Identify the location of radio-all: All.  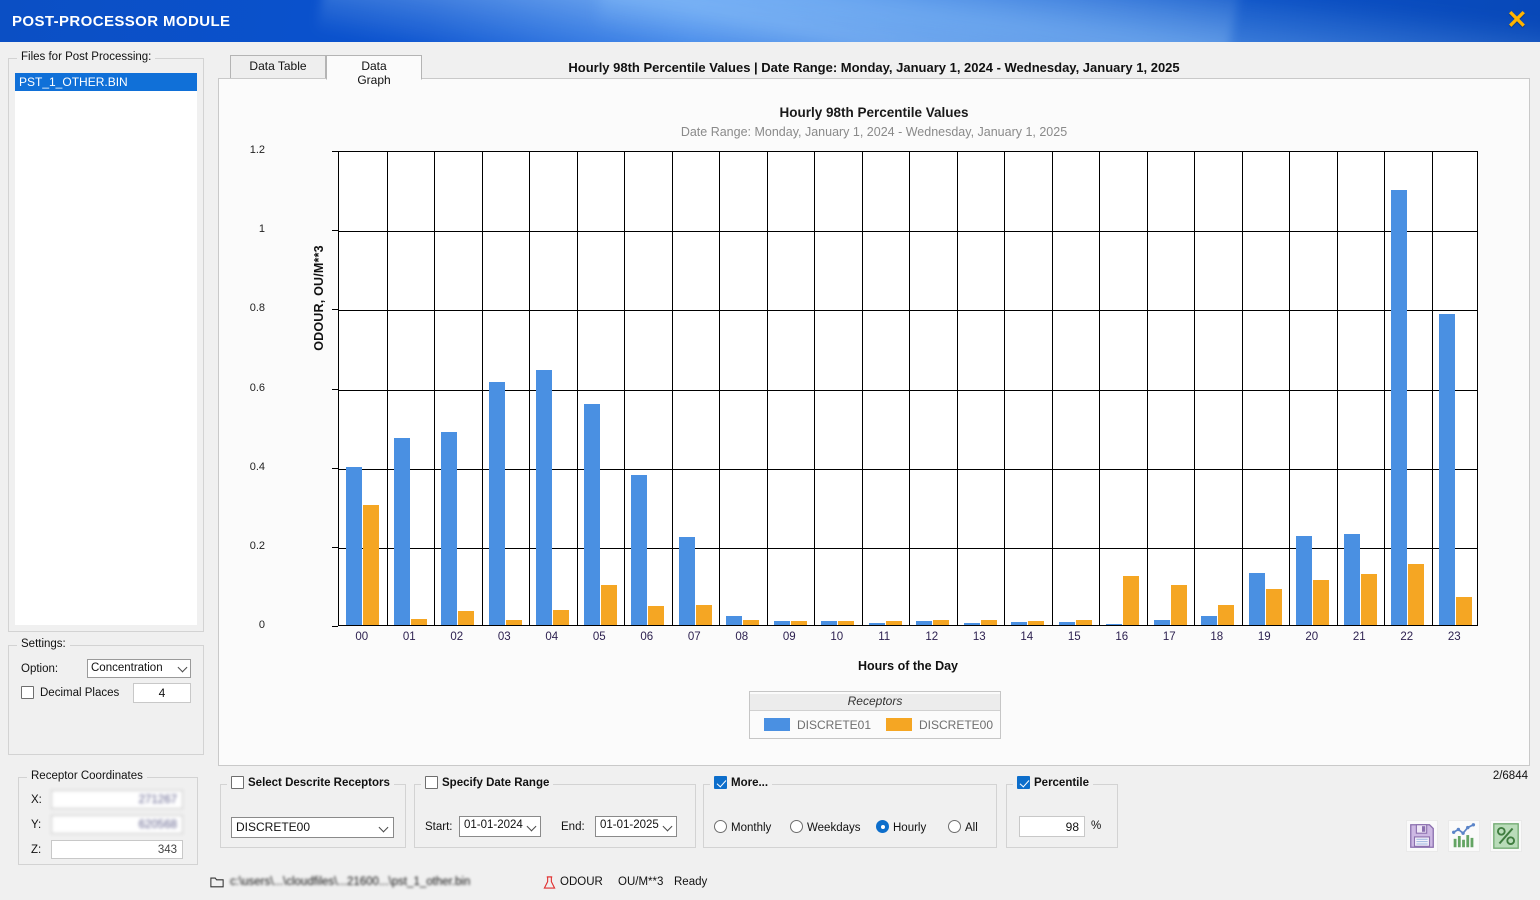
(963, 827).